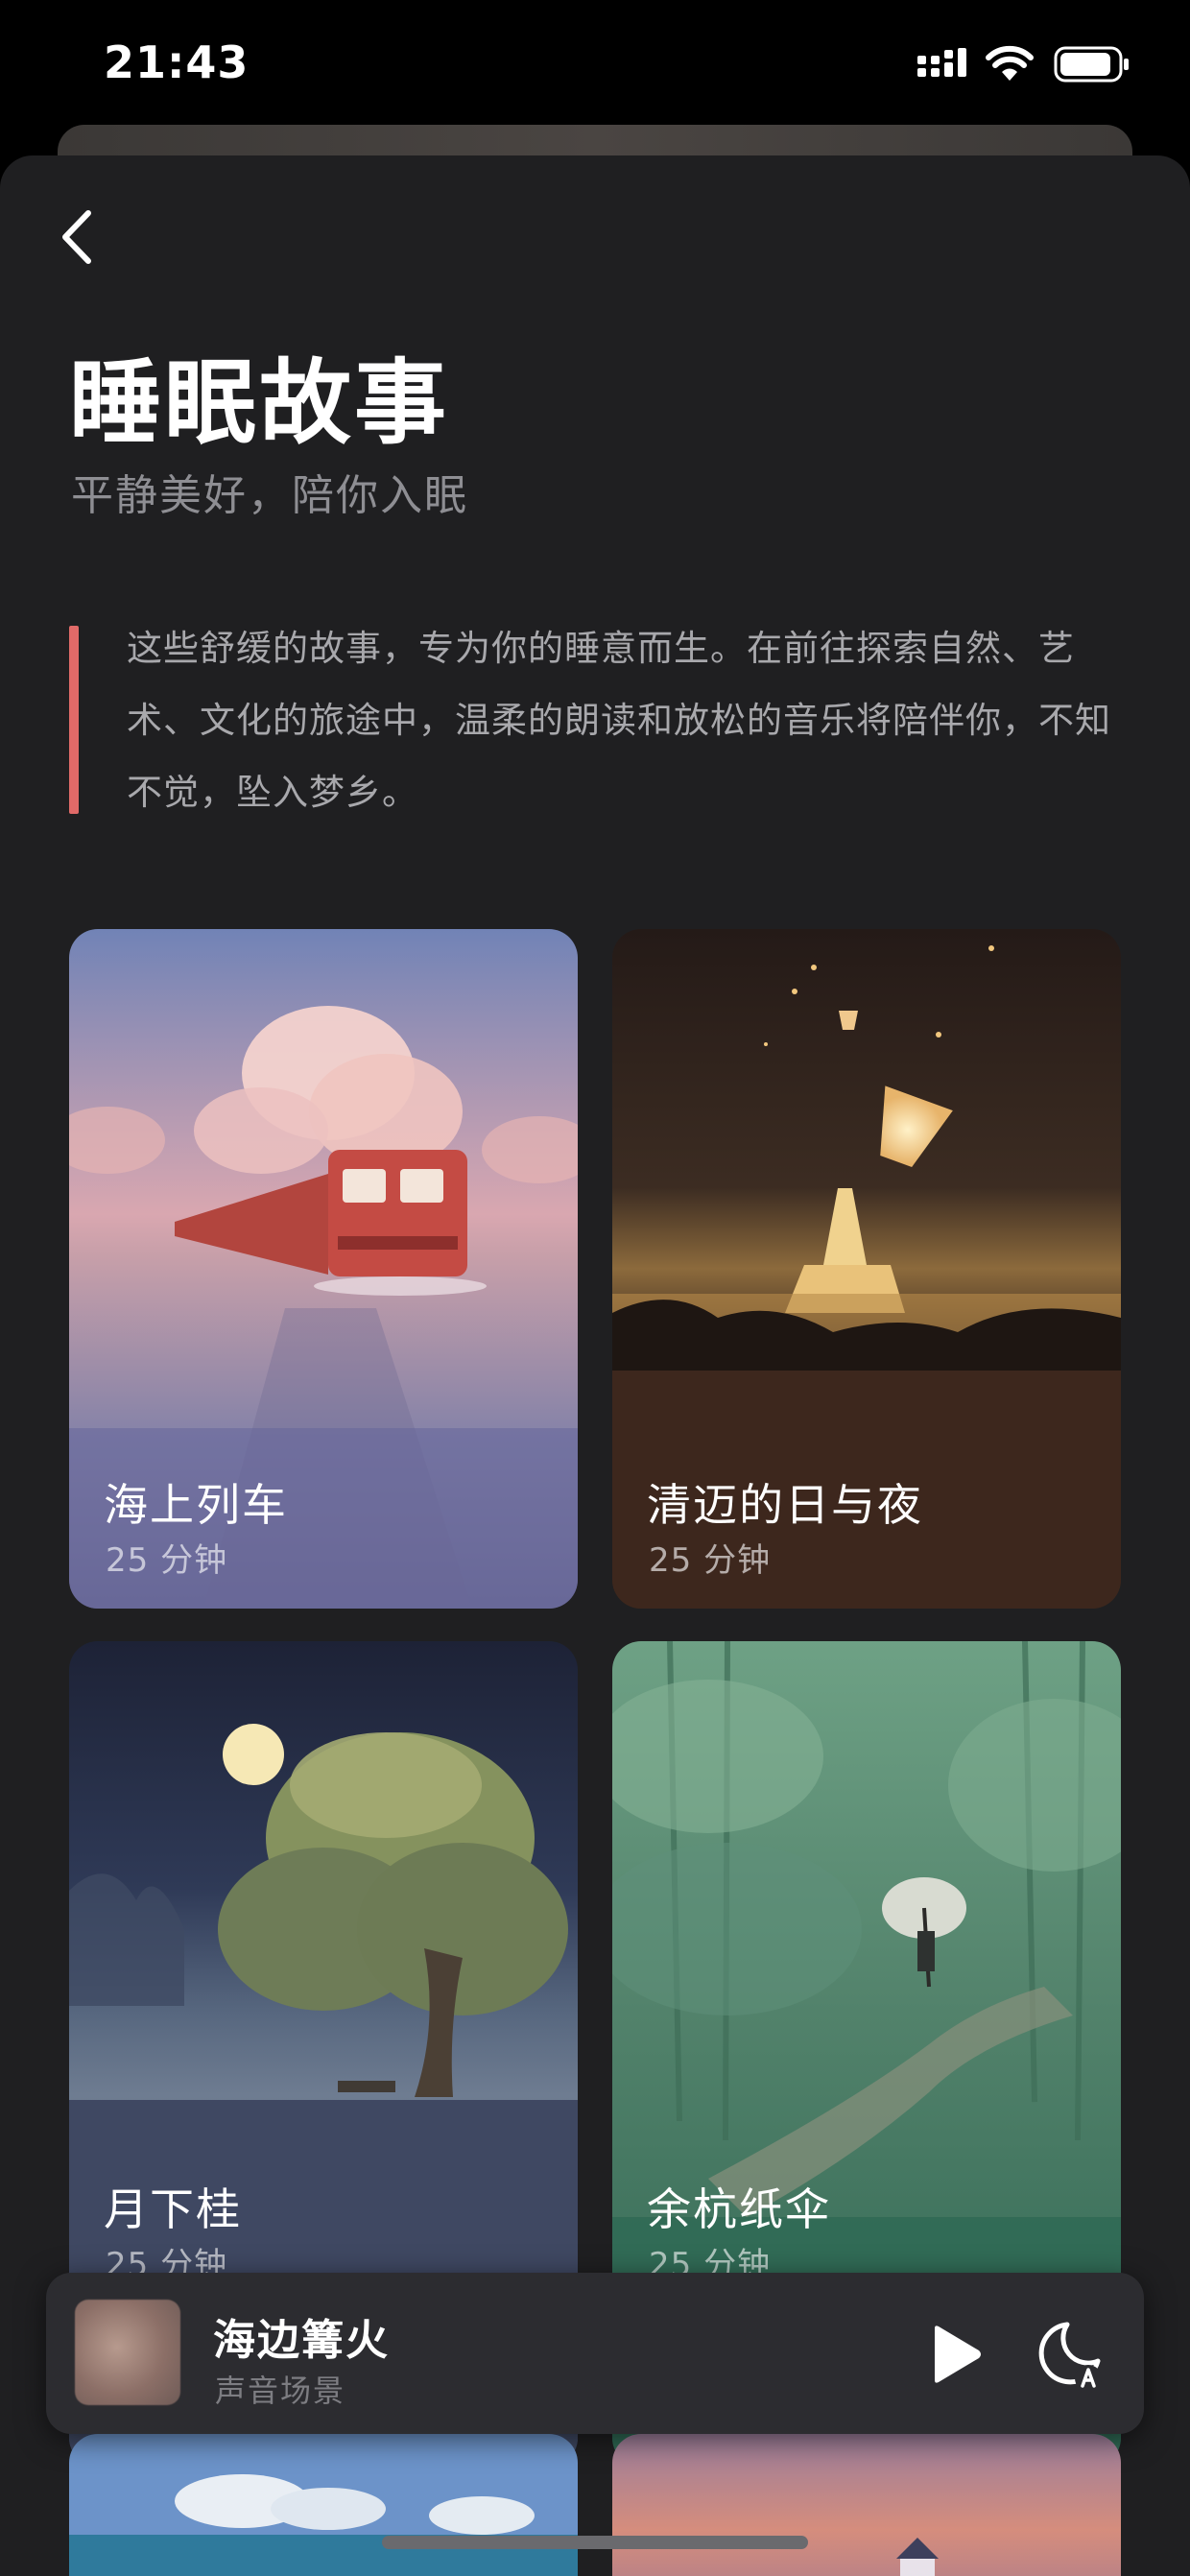  I want to click on sleep-timer-icon, so click(1069, 2355).